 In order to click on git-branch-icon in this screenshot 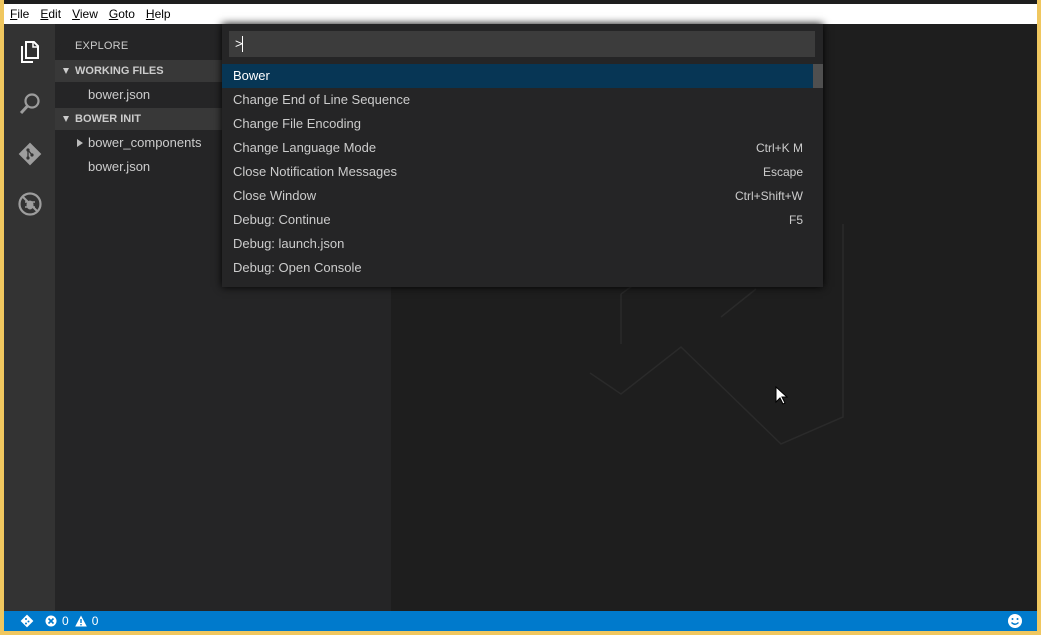, I will do `click(27, 621)`.